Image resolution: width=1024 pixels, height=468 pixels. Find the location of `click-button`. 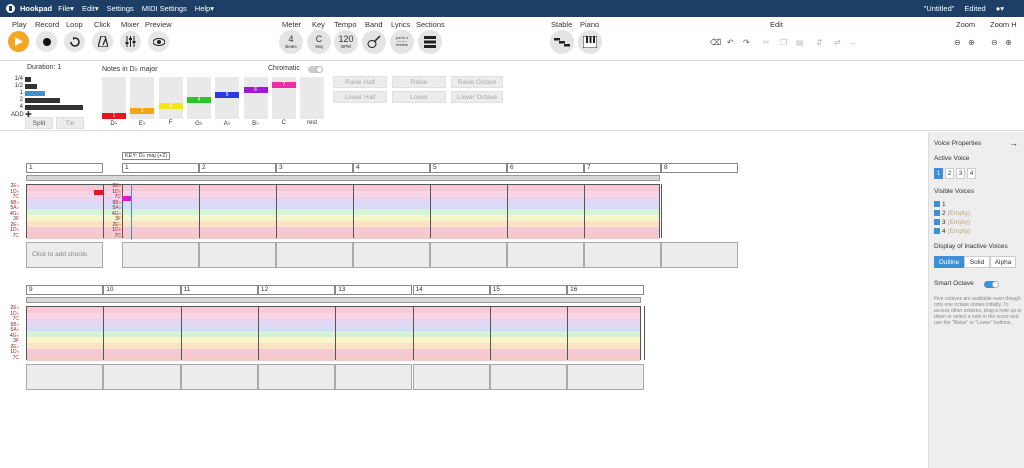

click-button is located at coordinates (102, 41).